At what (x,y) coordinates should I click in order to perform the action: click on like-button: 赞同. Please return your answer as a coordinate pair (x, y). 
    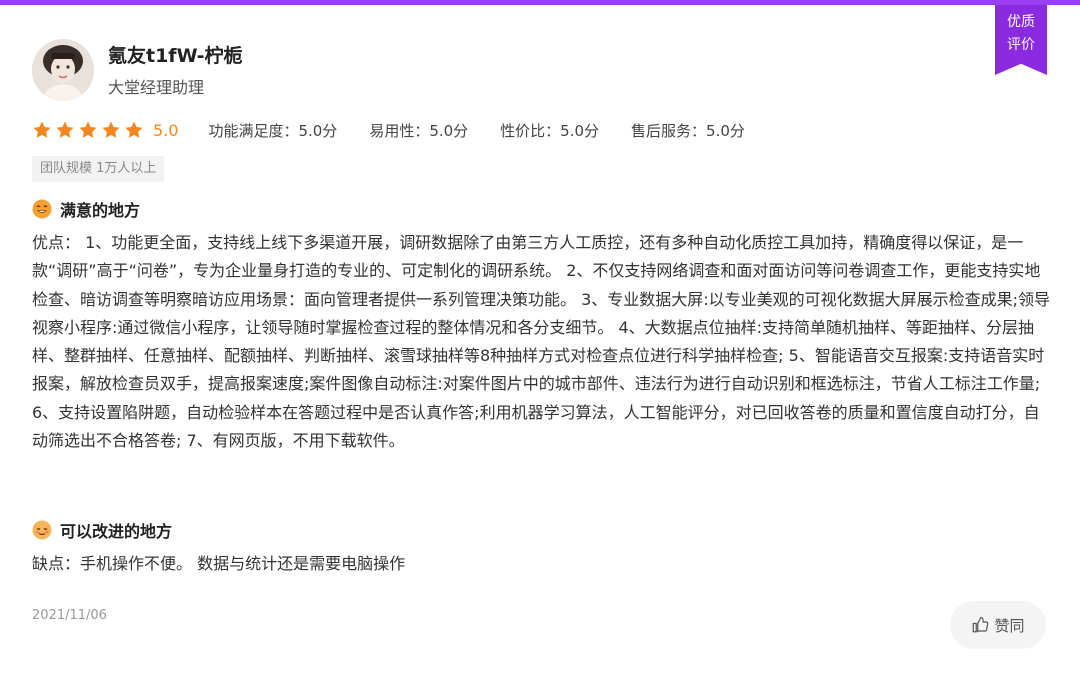
    Looking at the image, I should click on (998, 625).